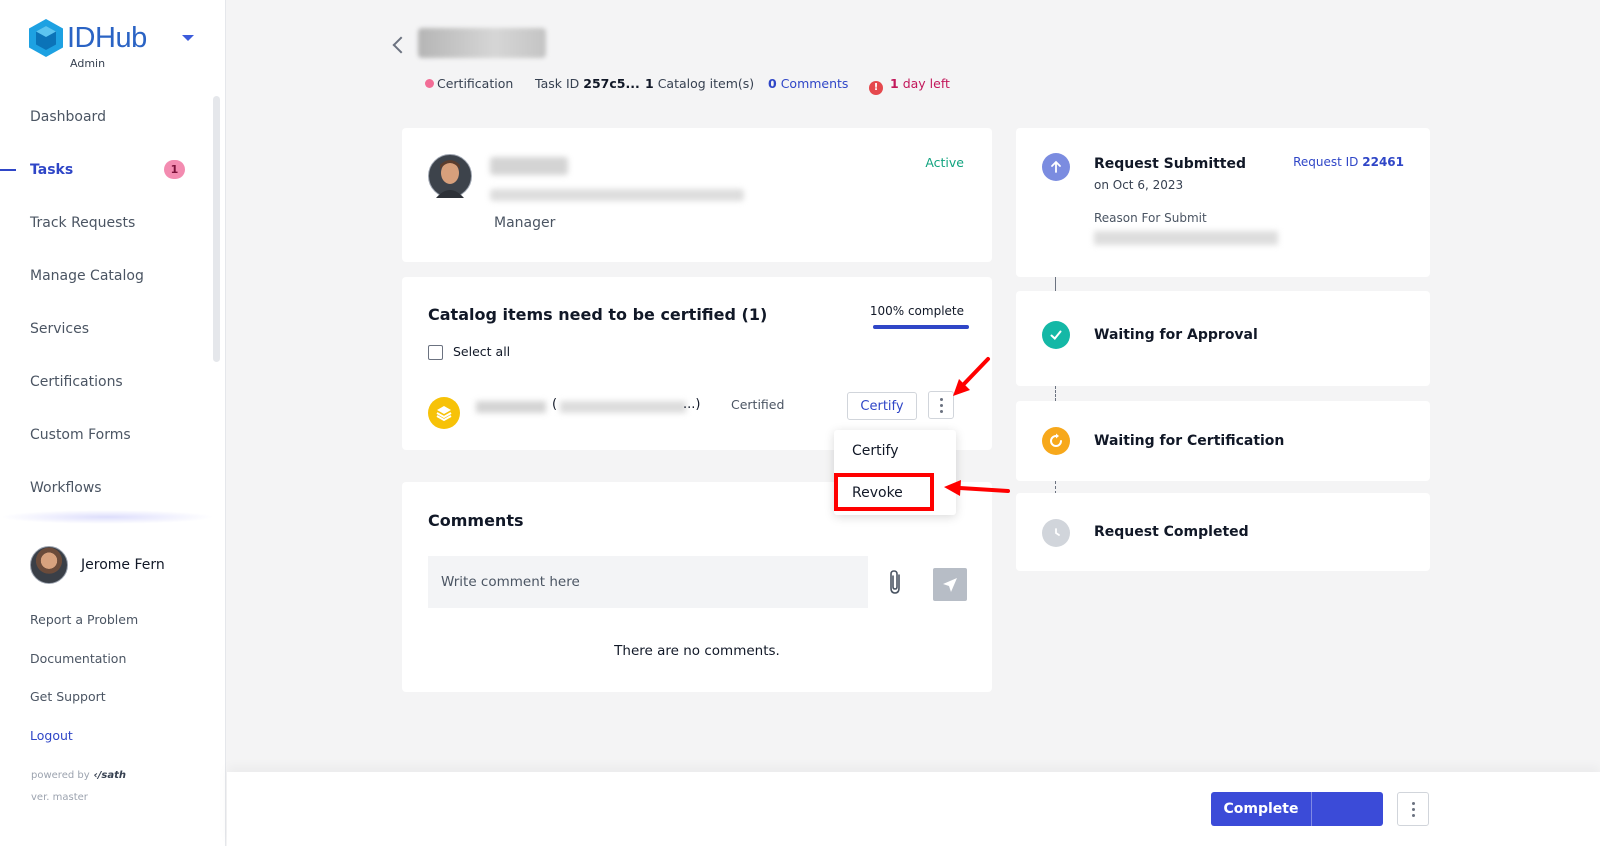 This screenshot has height=846, width=1600. Describe the element at coordinates (648, 582) in the screenshot. I see `comment-input` at that location.